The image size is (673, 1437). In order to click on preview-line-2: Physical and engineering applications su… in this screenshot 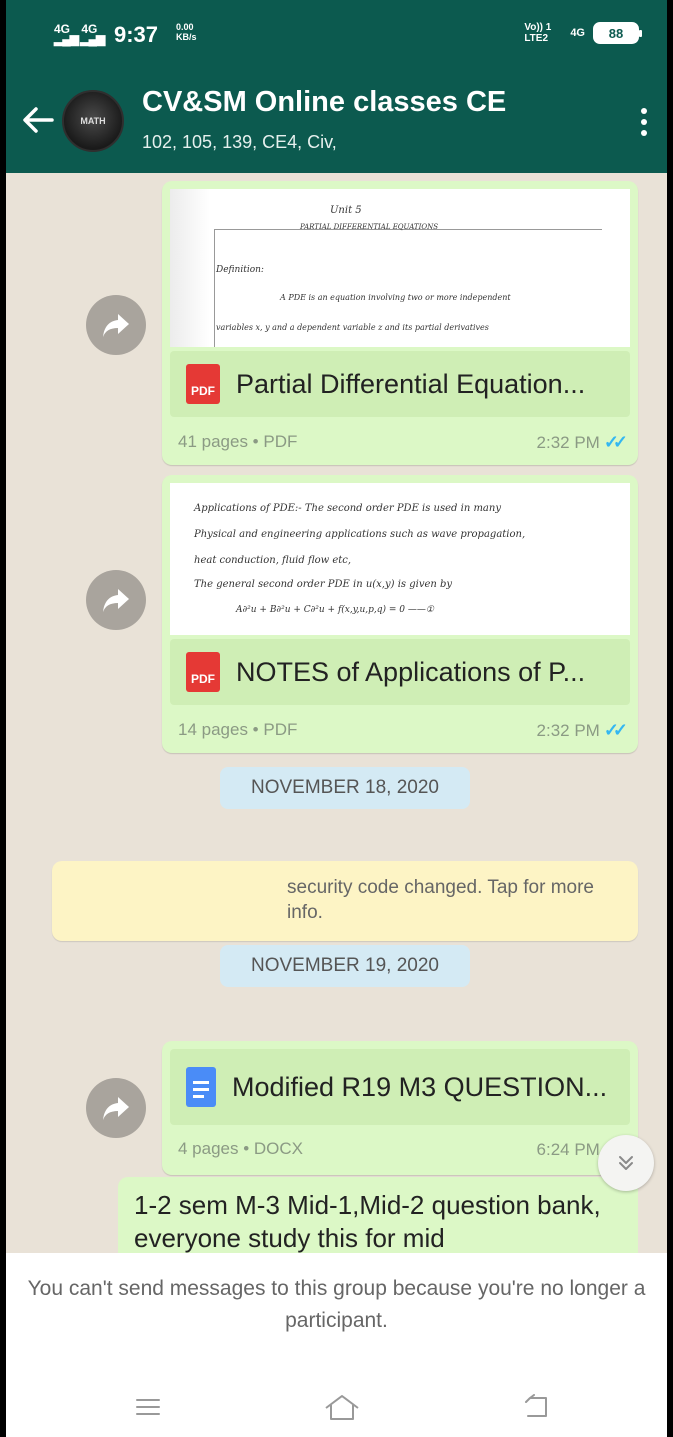, I will do `click(360, 534)`.